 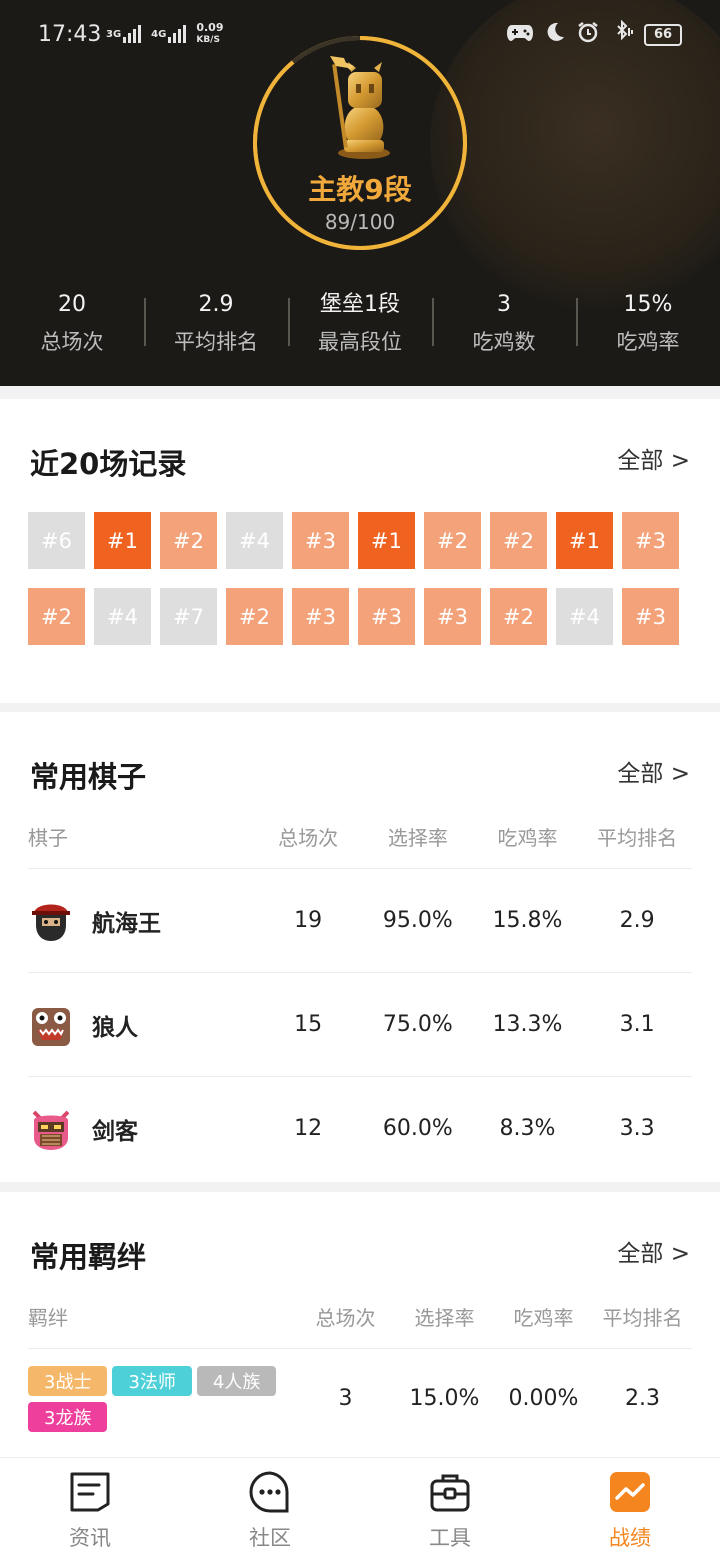 I want to click on bond-games: 3, so click(x=345, y=1398).